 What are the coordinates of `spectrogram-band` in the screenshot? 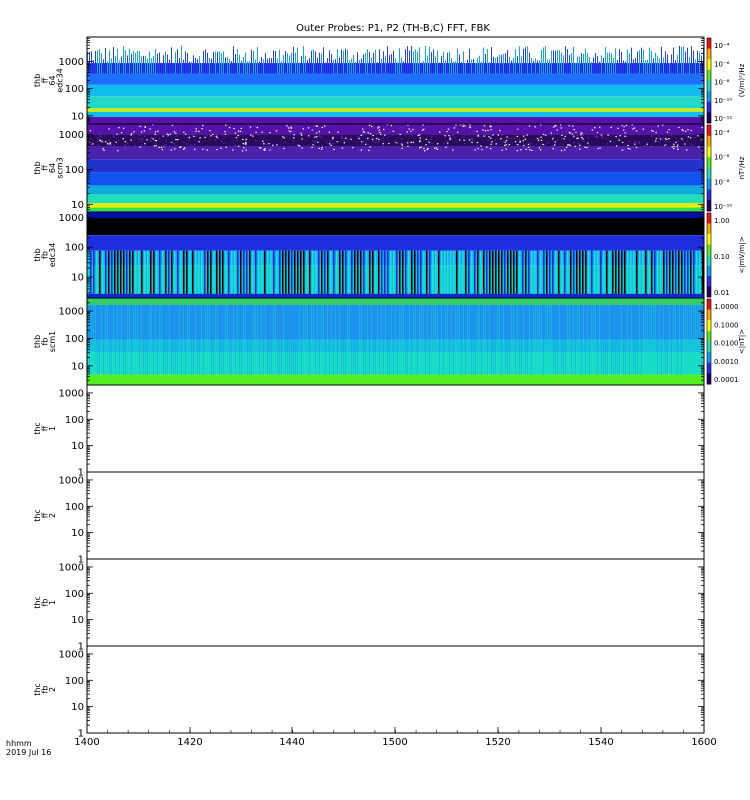 It's located at (395, 114).